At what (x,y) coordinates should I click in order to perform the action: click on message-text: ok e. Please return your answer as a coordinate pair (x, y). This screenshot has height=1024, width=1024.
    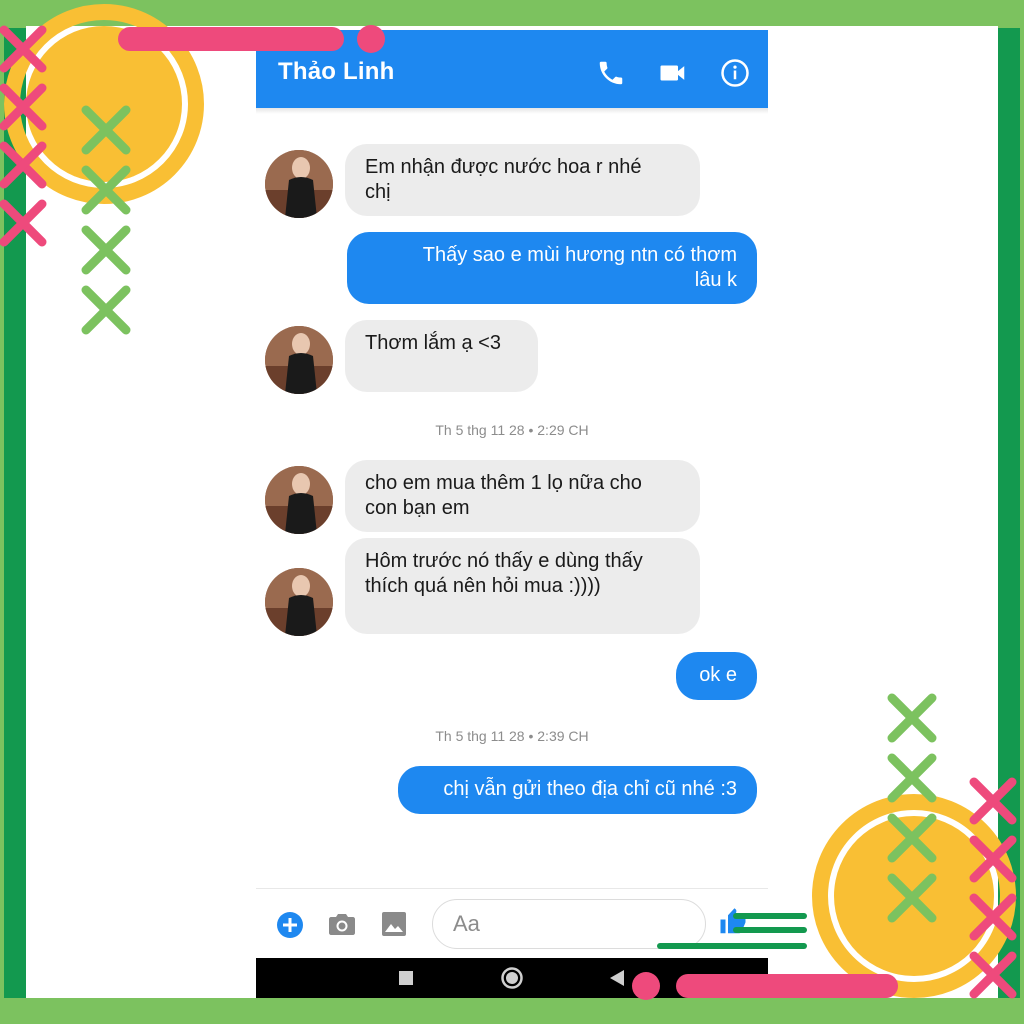
    Looking at the image, I should click on (718, 675).